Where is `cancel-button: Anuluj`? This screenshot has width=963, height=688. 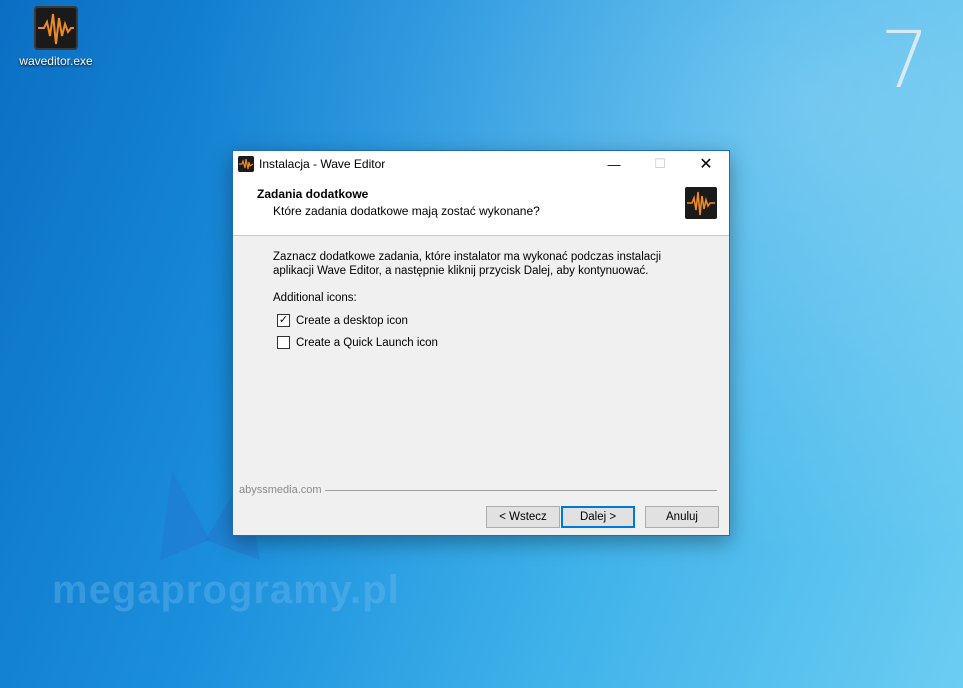
cancel-button: Anuluj is located at coordinates (682, 517).